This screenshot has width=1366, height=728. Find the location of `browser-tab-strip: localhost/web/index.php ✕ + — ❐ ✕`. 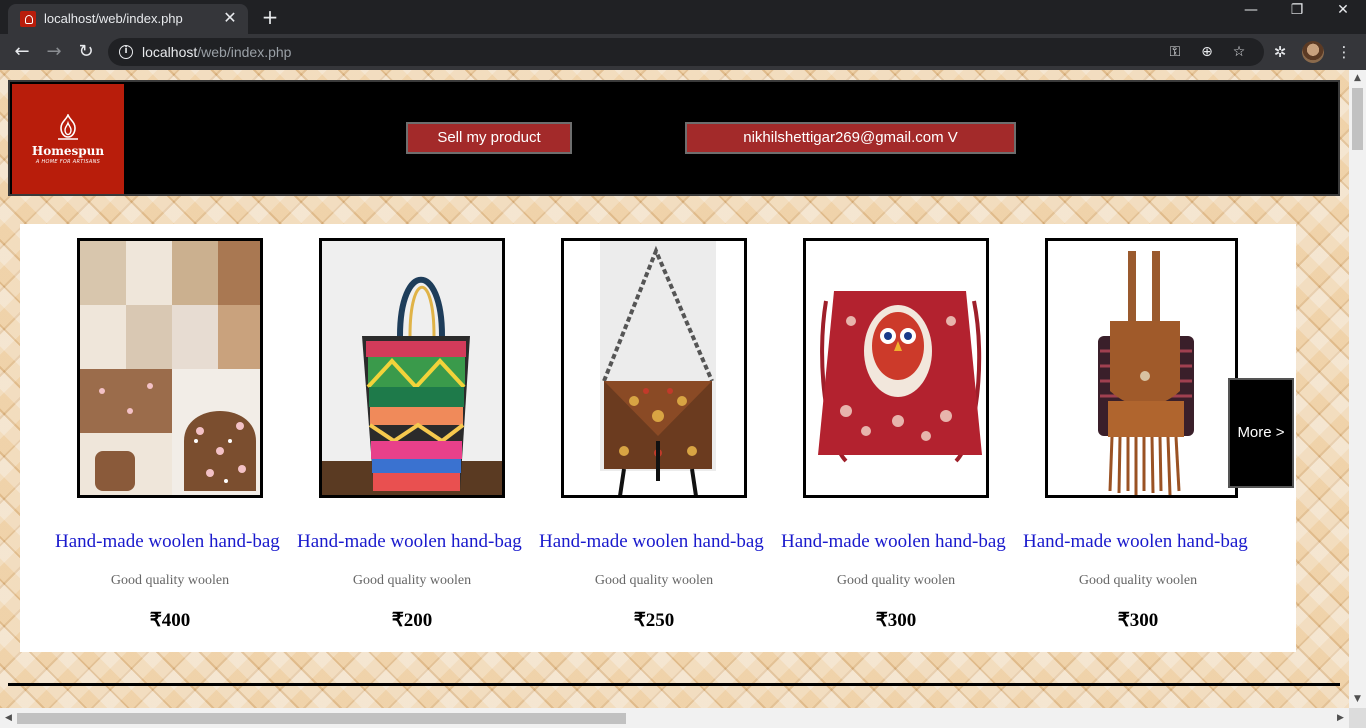

browser-tab-strip: localhost/web/index.php ✕ + — ❐ ✕ is located at coordinates (683, 17).